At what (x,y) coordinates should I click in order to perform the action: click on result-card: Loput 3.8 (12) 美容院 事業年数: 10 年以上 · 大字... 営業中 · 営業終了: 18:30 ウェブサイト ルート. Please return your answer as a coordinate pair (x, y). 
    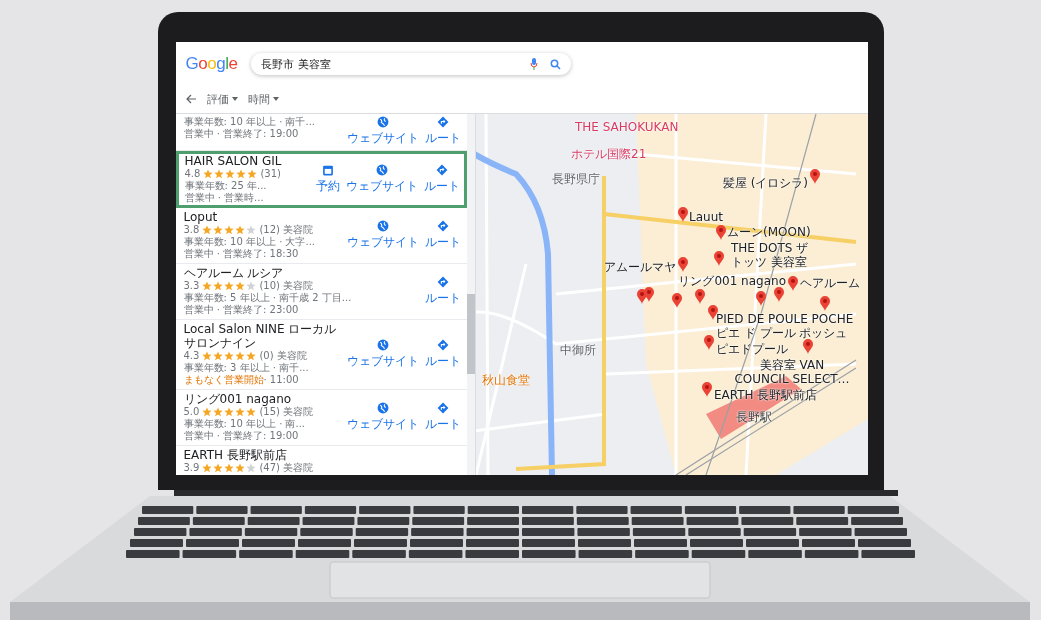
    Looking at the image, I should click on (321, 236).